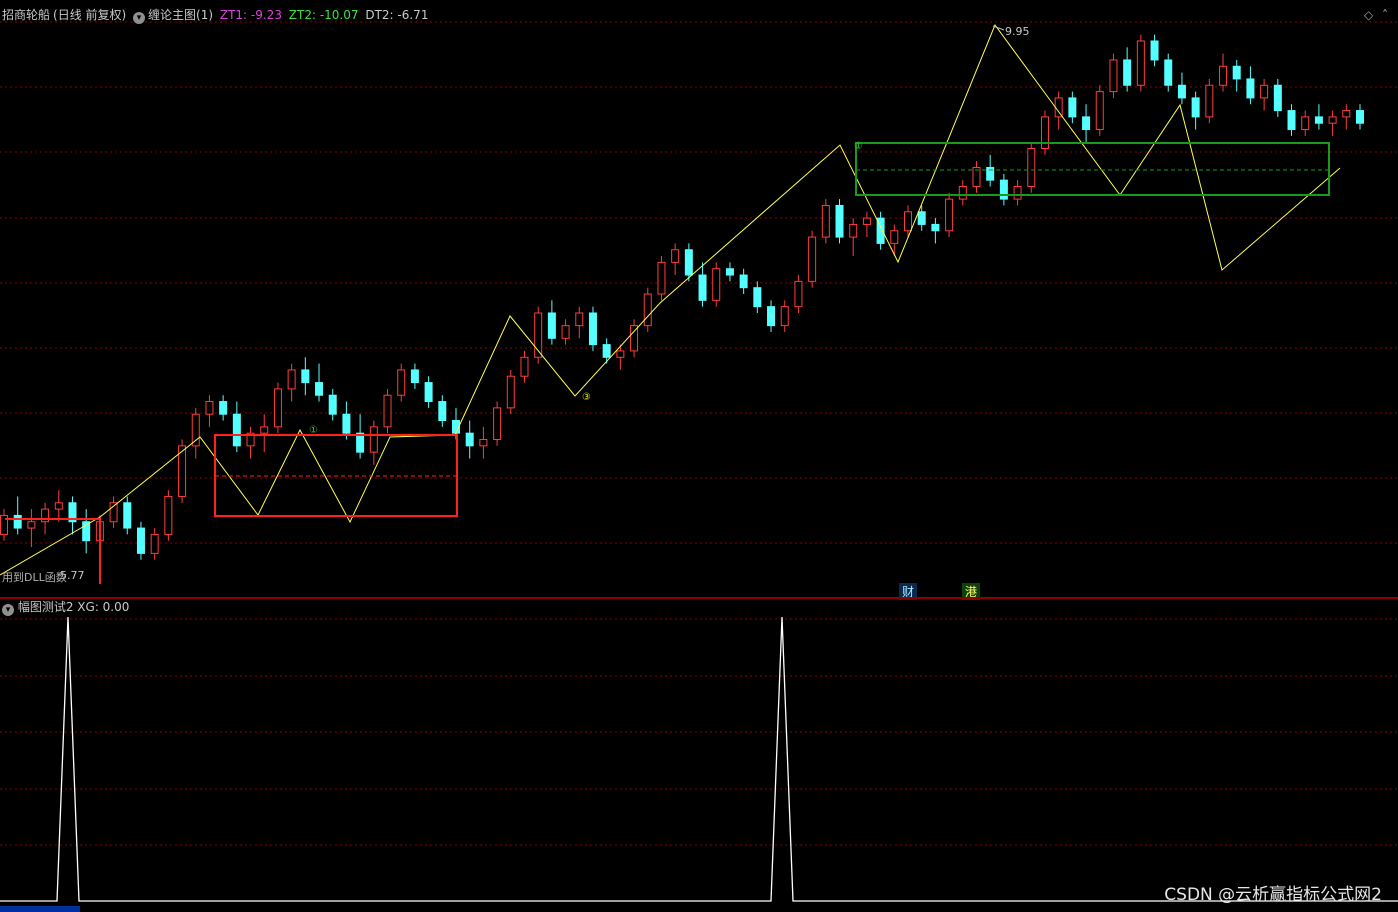 Image resolution: width=1398 pixels, height=912 pixels. What do you see at coordinates (46, 607) in the screenshot?
I see `sub-title: 幅图测试2` at bounding box center [46, 607].